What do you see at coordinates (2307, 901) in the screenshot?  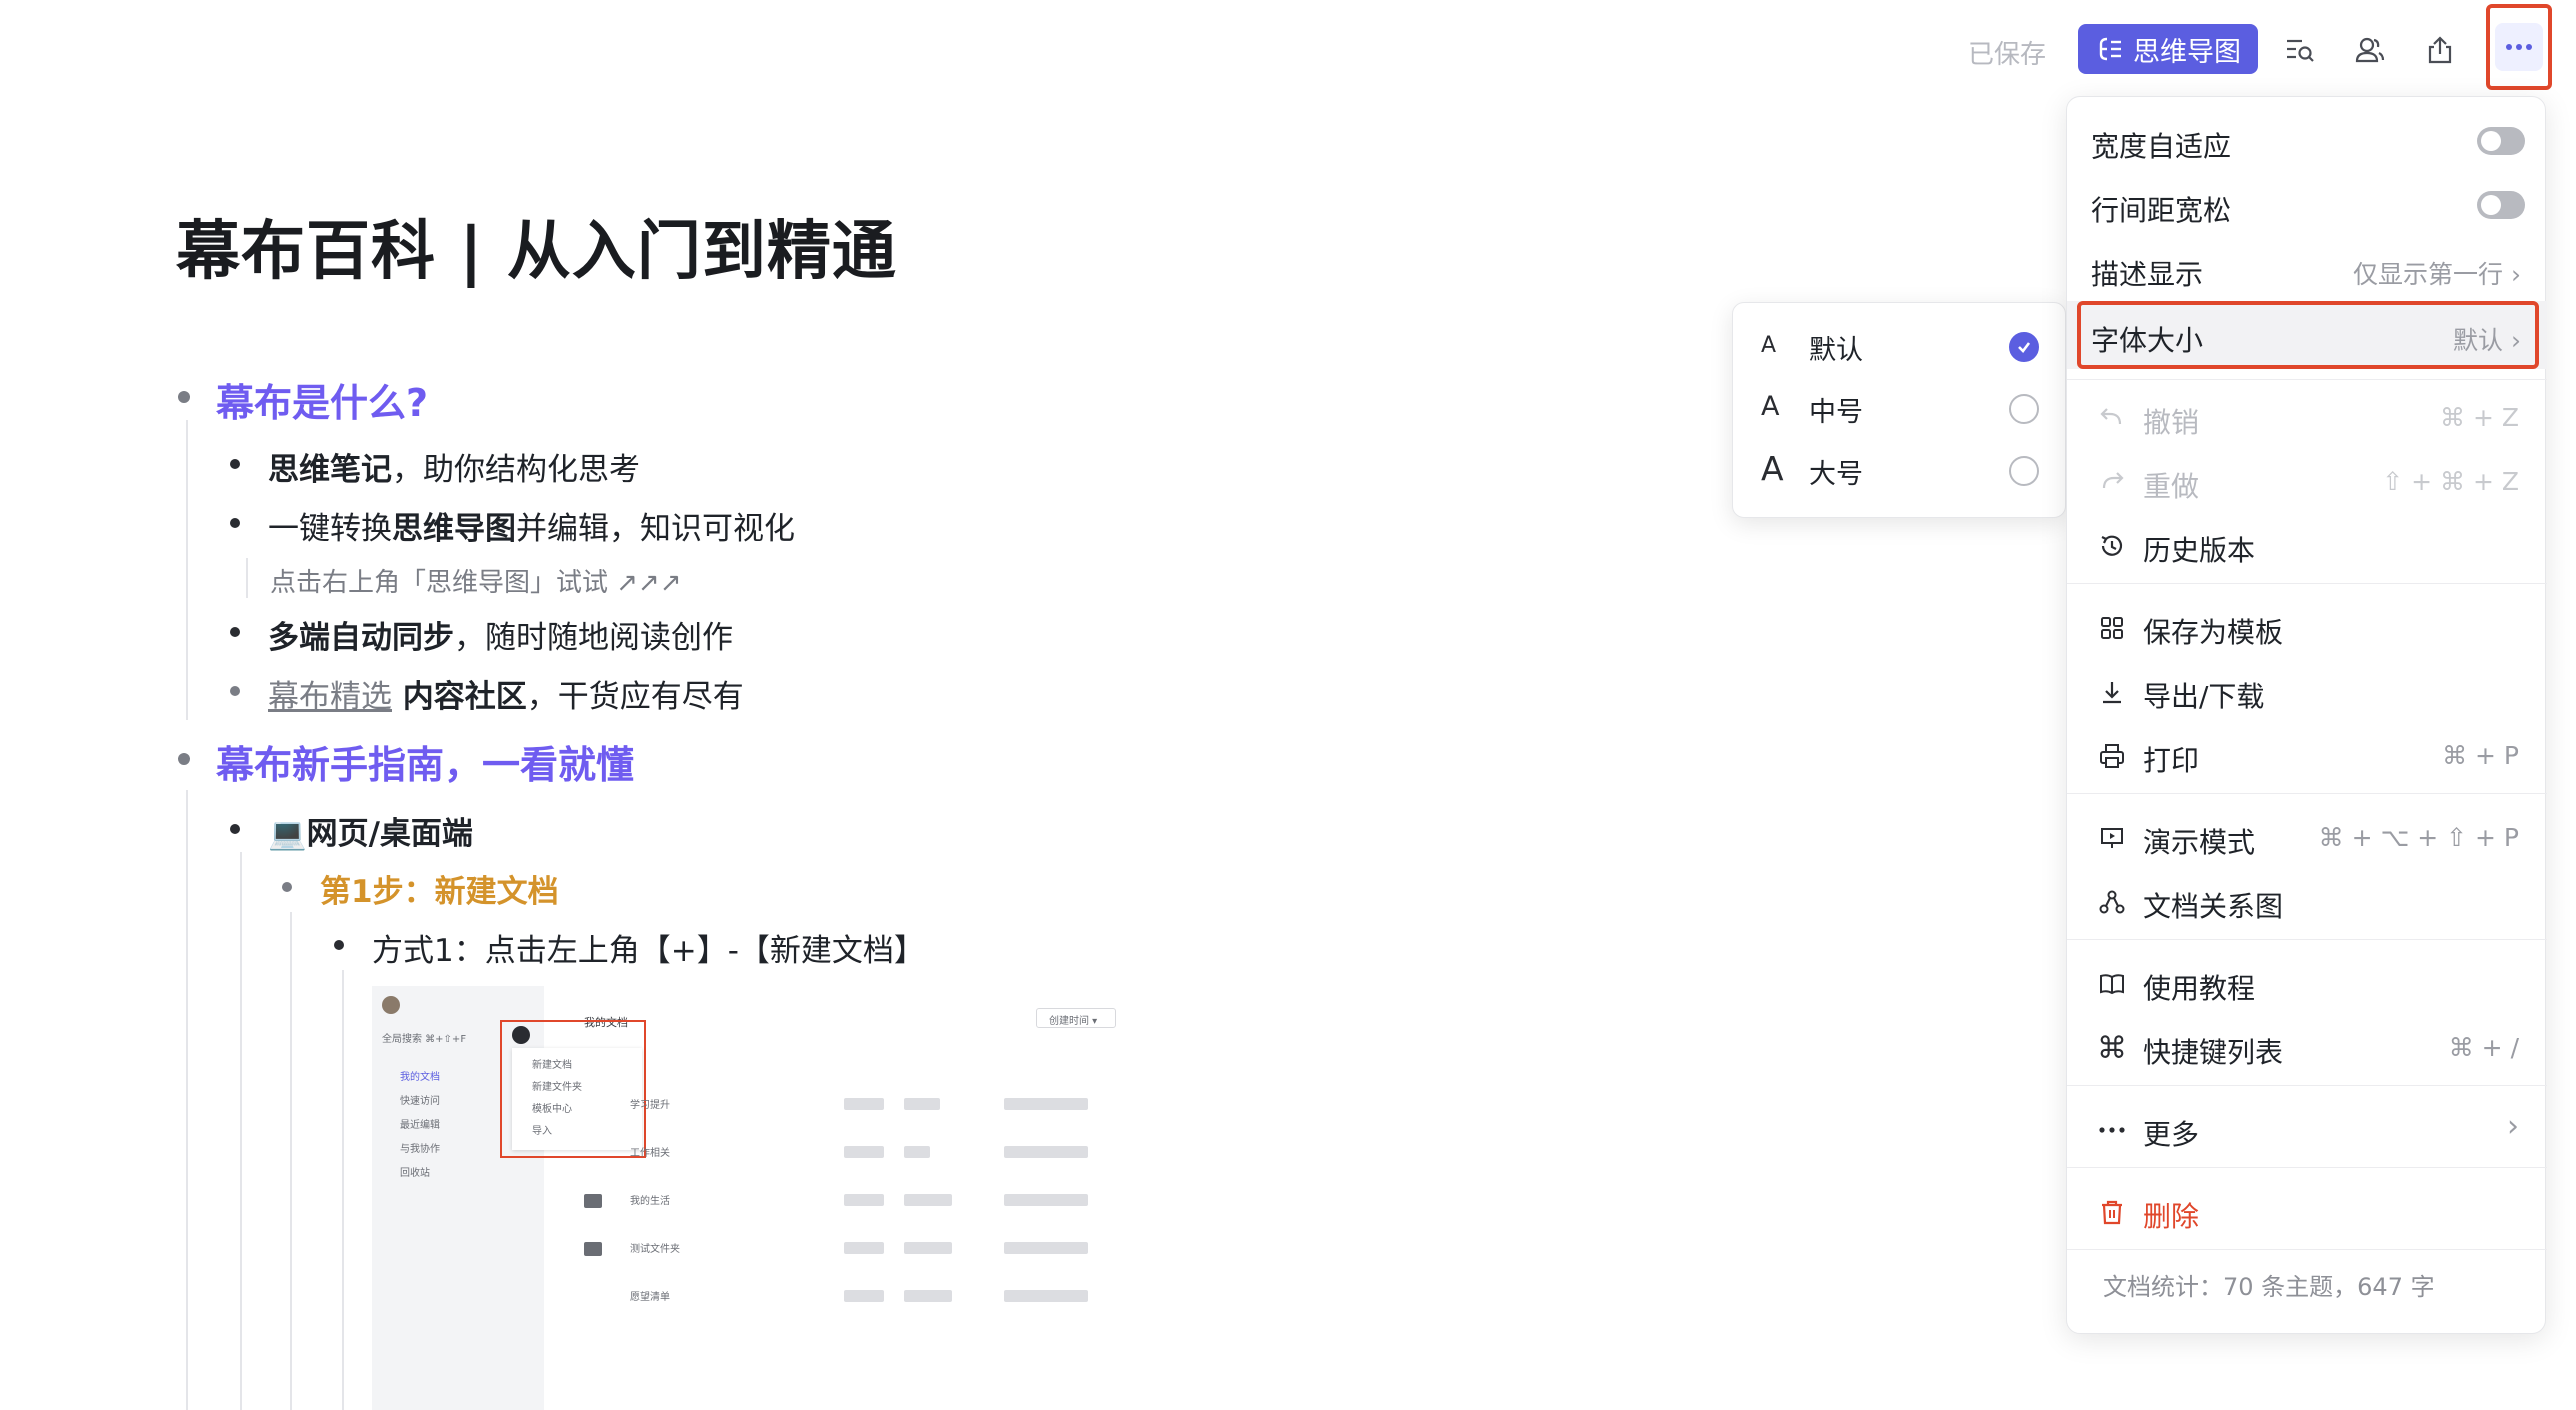 I see `menu-item-relation-graph: 文档关系图` at bounding box center [2307, 901].